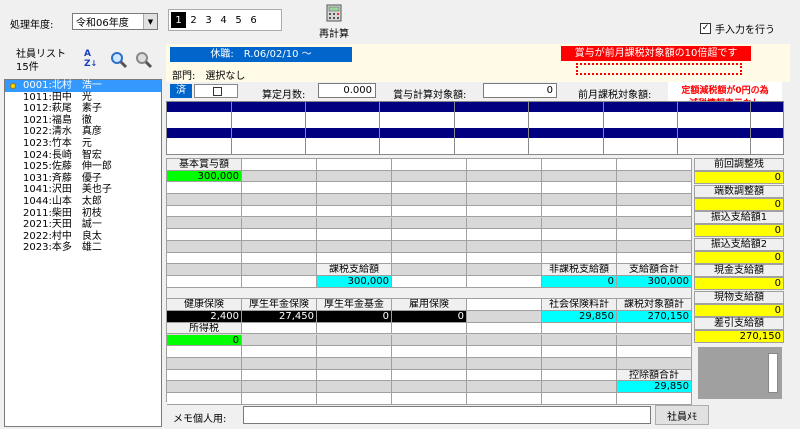 The height and width of the screenshot is (429, 800). Describe the element at coordinates (429, 317) in the screenshot. I see `employment-insurance-value: 0` at that location.